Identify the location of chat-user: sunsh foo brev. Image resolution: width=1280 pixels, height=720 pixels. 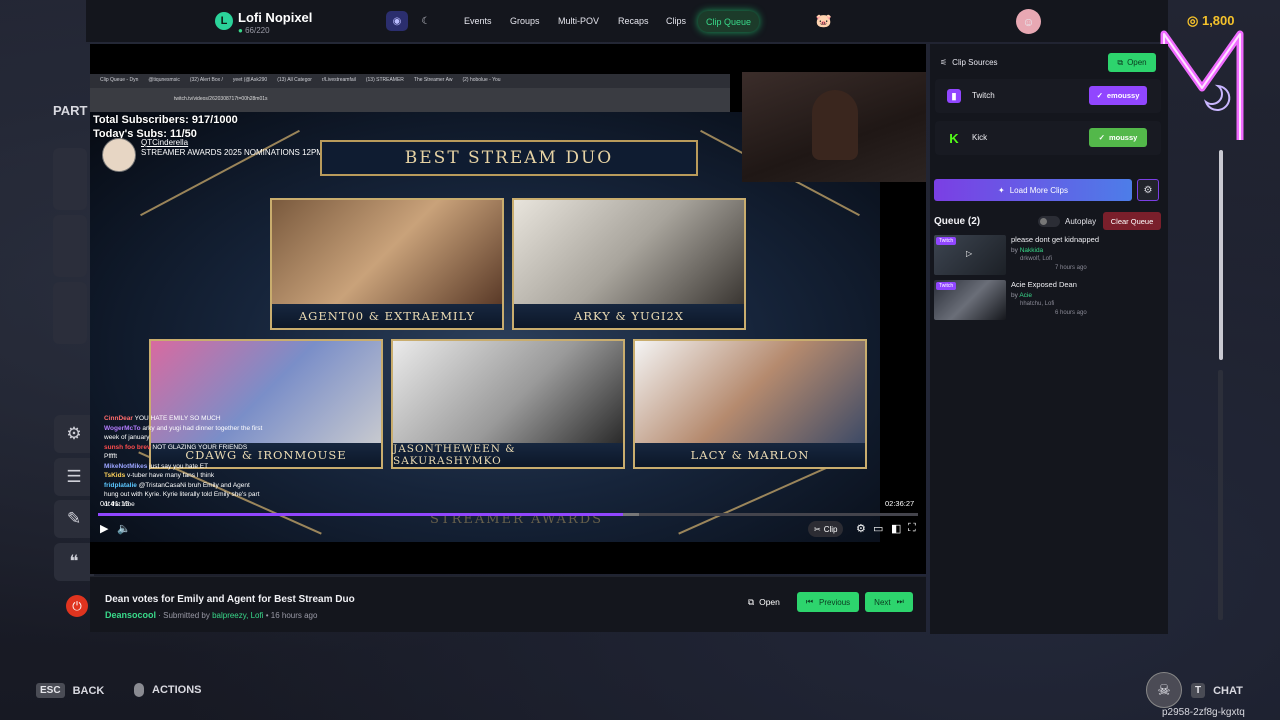
(127, 447).